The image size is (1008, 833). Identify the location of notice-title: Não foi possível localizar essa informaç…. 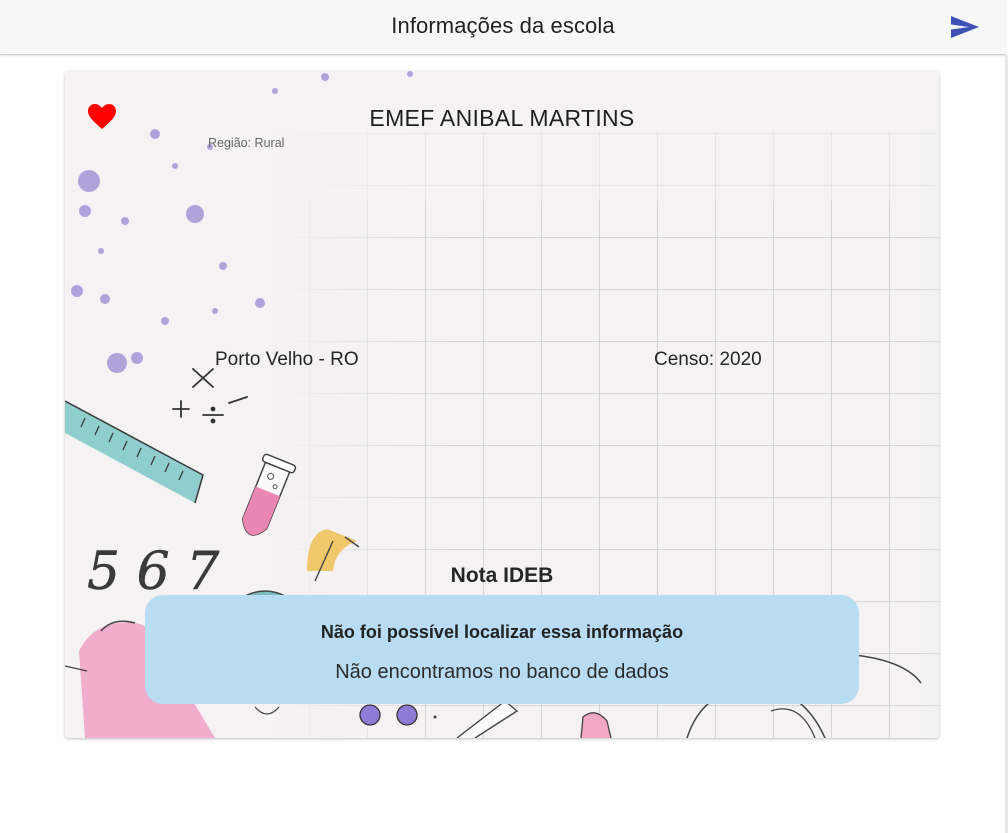
(502, 632).